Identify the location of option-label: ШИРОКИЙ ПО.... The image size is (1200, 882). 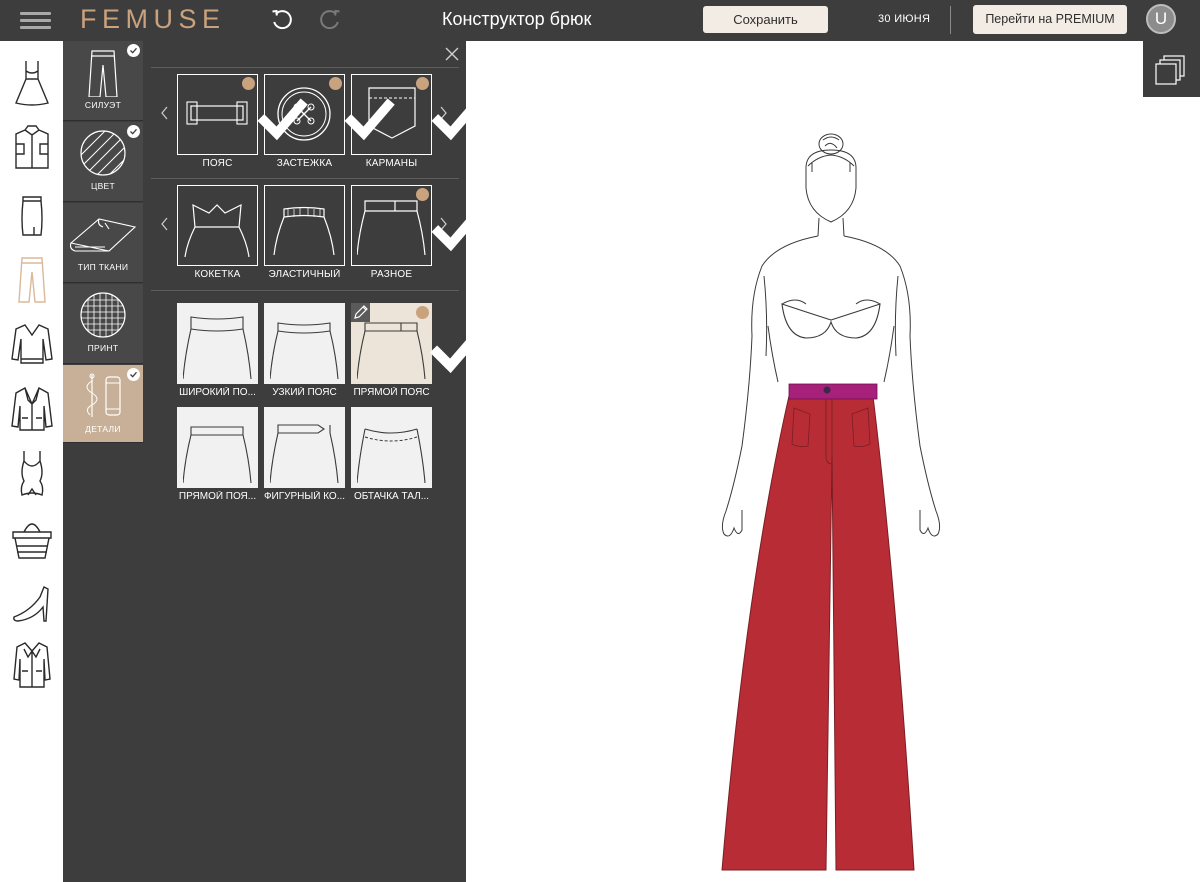
(217, 392).